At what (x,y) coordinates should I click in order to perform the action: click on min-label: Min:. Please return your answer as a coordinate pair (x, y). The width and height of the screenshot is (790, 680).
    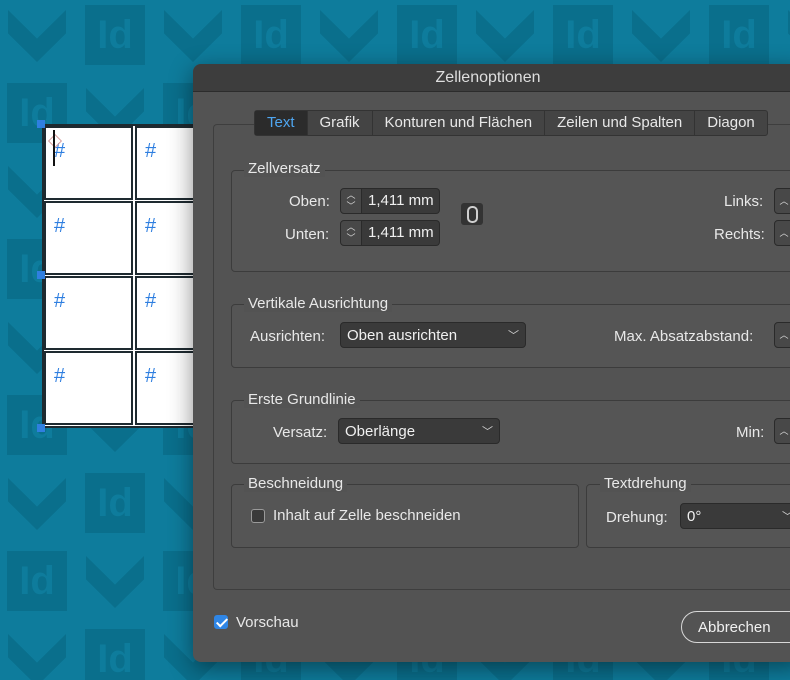
    Looking at the image, I should click on (750, 432).